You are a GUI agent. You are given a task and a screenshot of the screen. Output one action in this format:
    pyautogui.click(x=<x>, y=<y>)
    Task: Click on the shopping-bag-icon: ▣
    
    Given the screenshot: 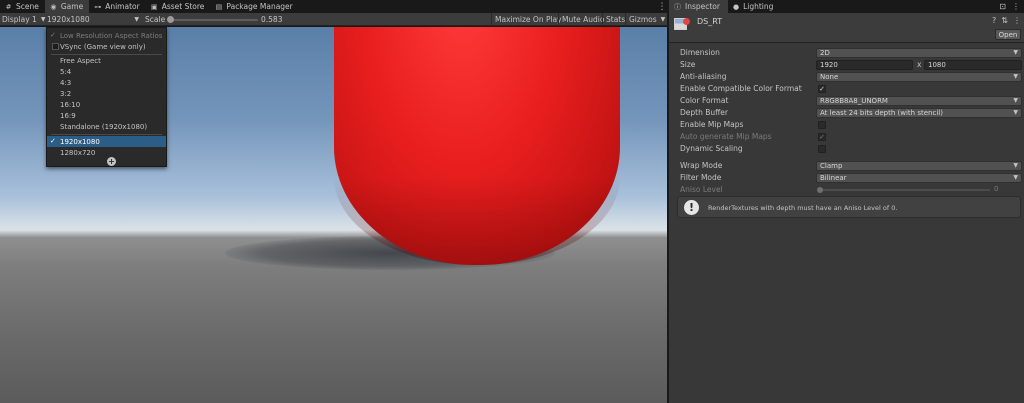 What is the action you would take?
    pyautogui.click(x=154, y=6)
    